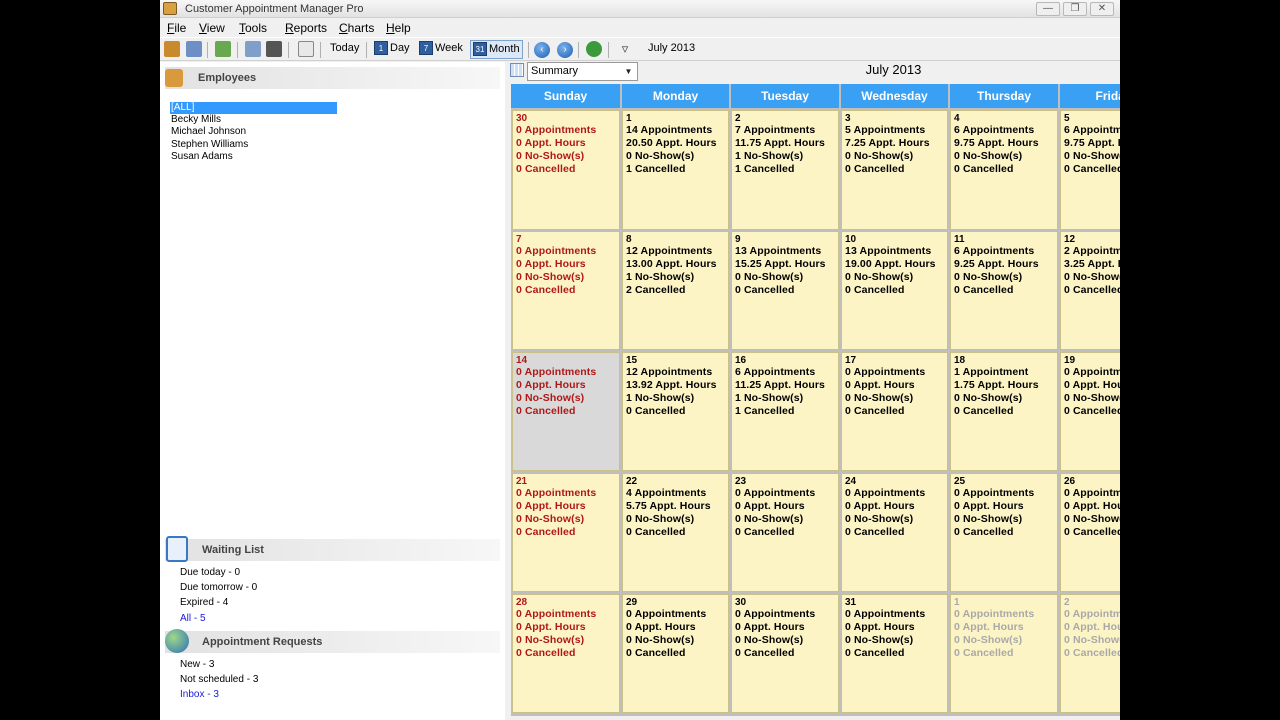 The image size is (1280, 720). Describe the element at coordinates (253, 49) in the screenshot. I see `search-icon` at that location.